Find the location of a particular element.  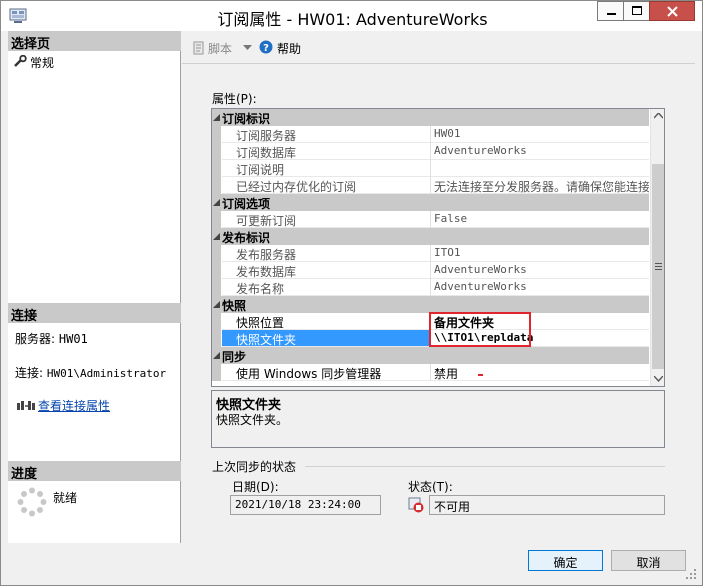

server-value: HW01 is located at coordinates (73, 339).